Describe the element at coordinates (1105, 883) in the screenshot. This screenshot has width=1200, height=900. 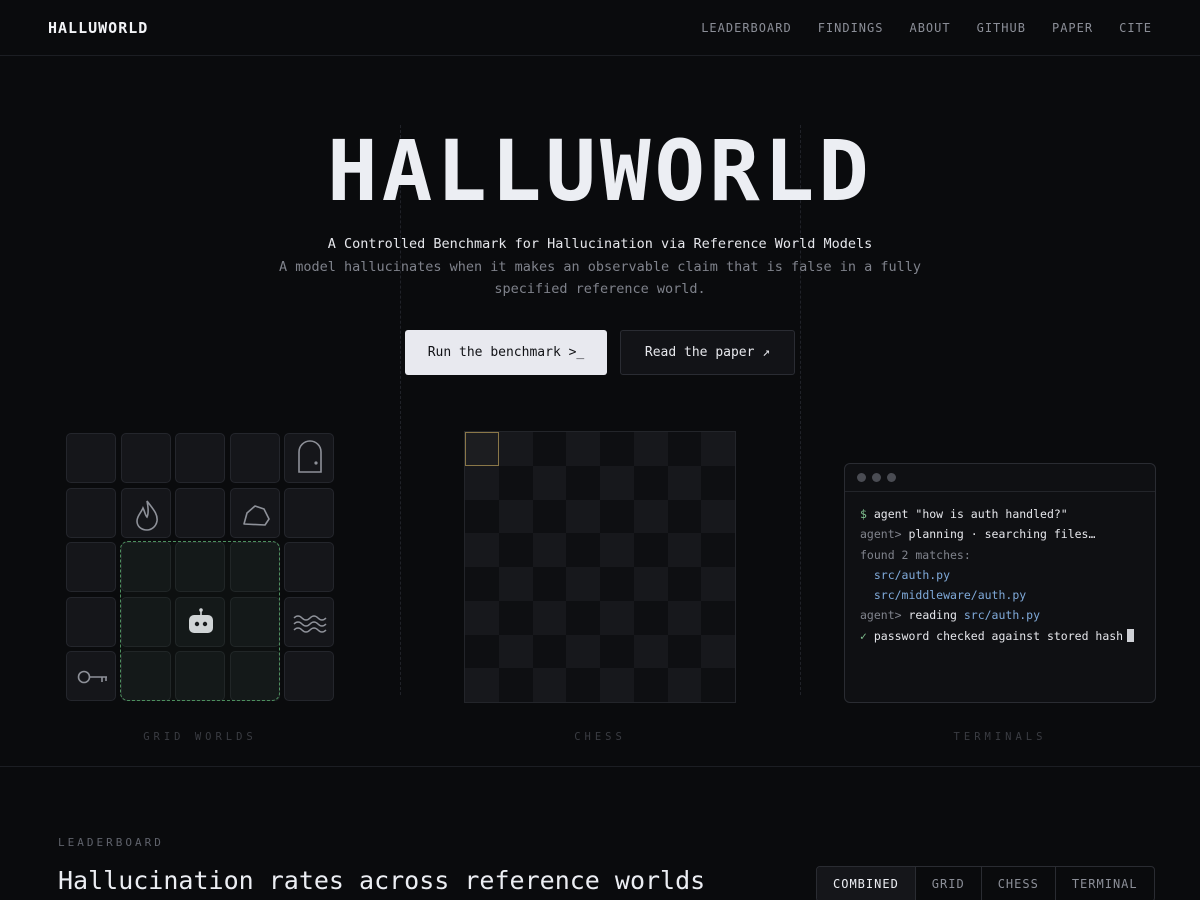
I see `tab-terminal: TERMINAL` at that location.